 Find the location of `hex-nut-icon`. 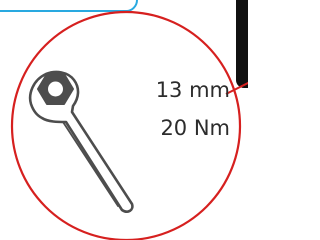

hex-nut-icon is located at coordinates (55, 89).